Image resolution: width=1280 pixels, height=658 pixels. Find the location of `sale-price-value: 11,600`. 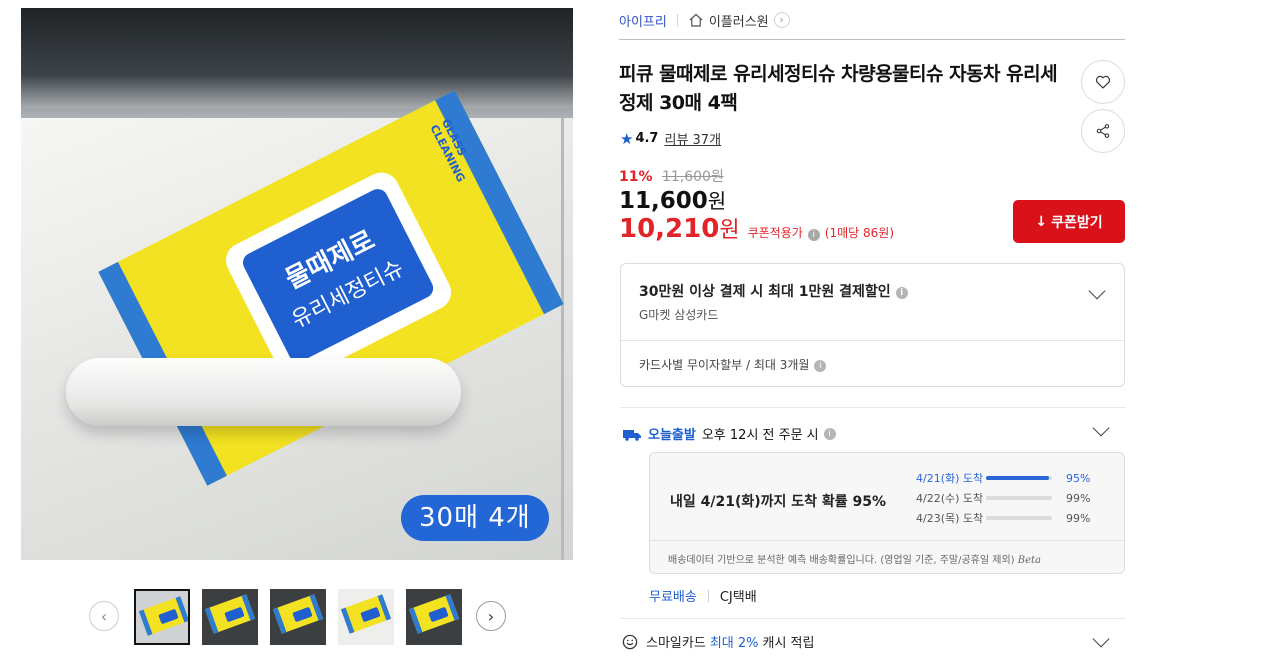

sale-price-value: 11,600 is located at coordinates (663, 201).